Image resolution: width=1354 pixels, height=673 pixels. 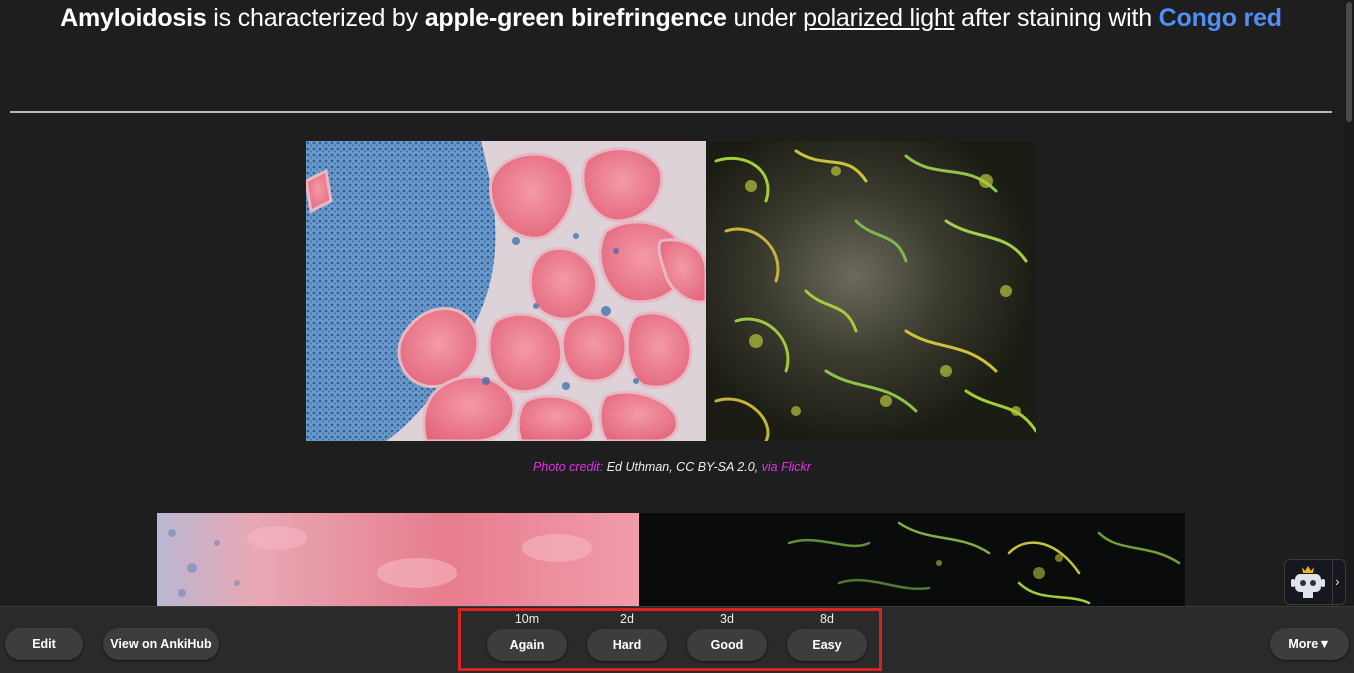 What do you see at coordinates (133, 18) in the screenshot?
I see `term-amyloidosis: Amyloidosis` at bounding box center [133, 18].